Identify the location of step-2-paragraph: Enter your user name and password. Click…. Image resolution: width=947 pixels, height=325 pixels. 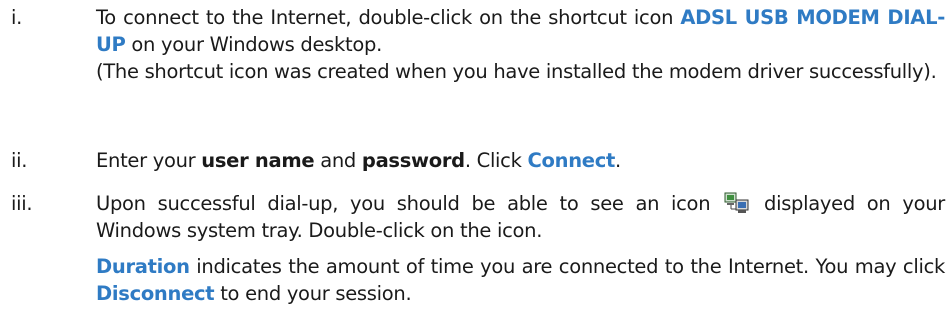
(520, 160).